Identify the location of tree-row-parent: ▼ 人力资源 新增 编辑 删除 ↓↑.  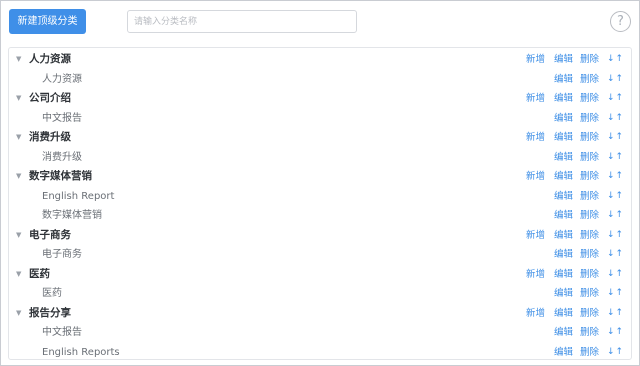
(320, 60).